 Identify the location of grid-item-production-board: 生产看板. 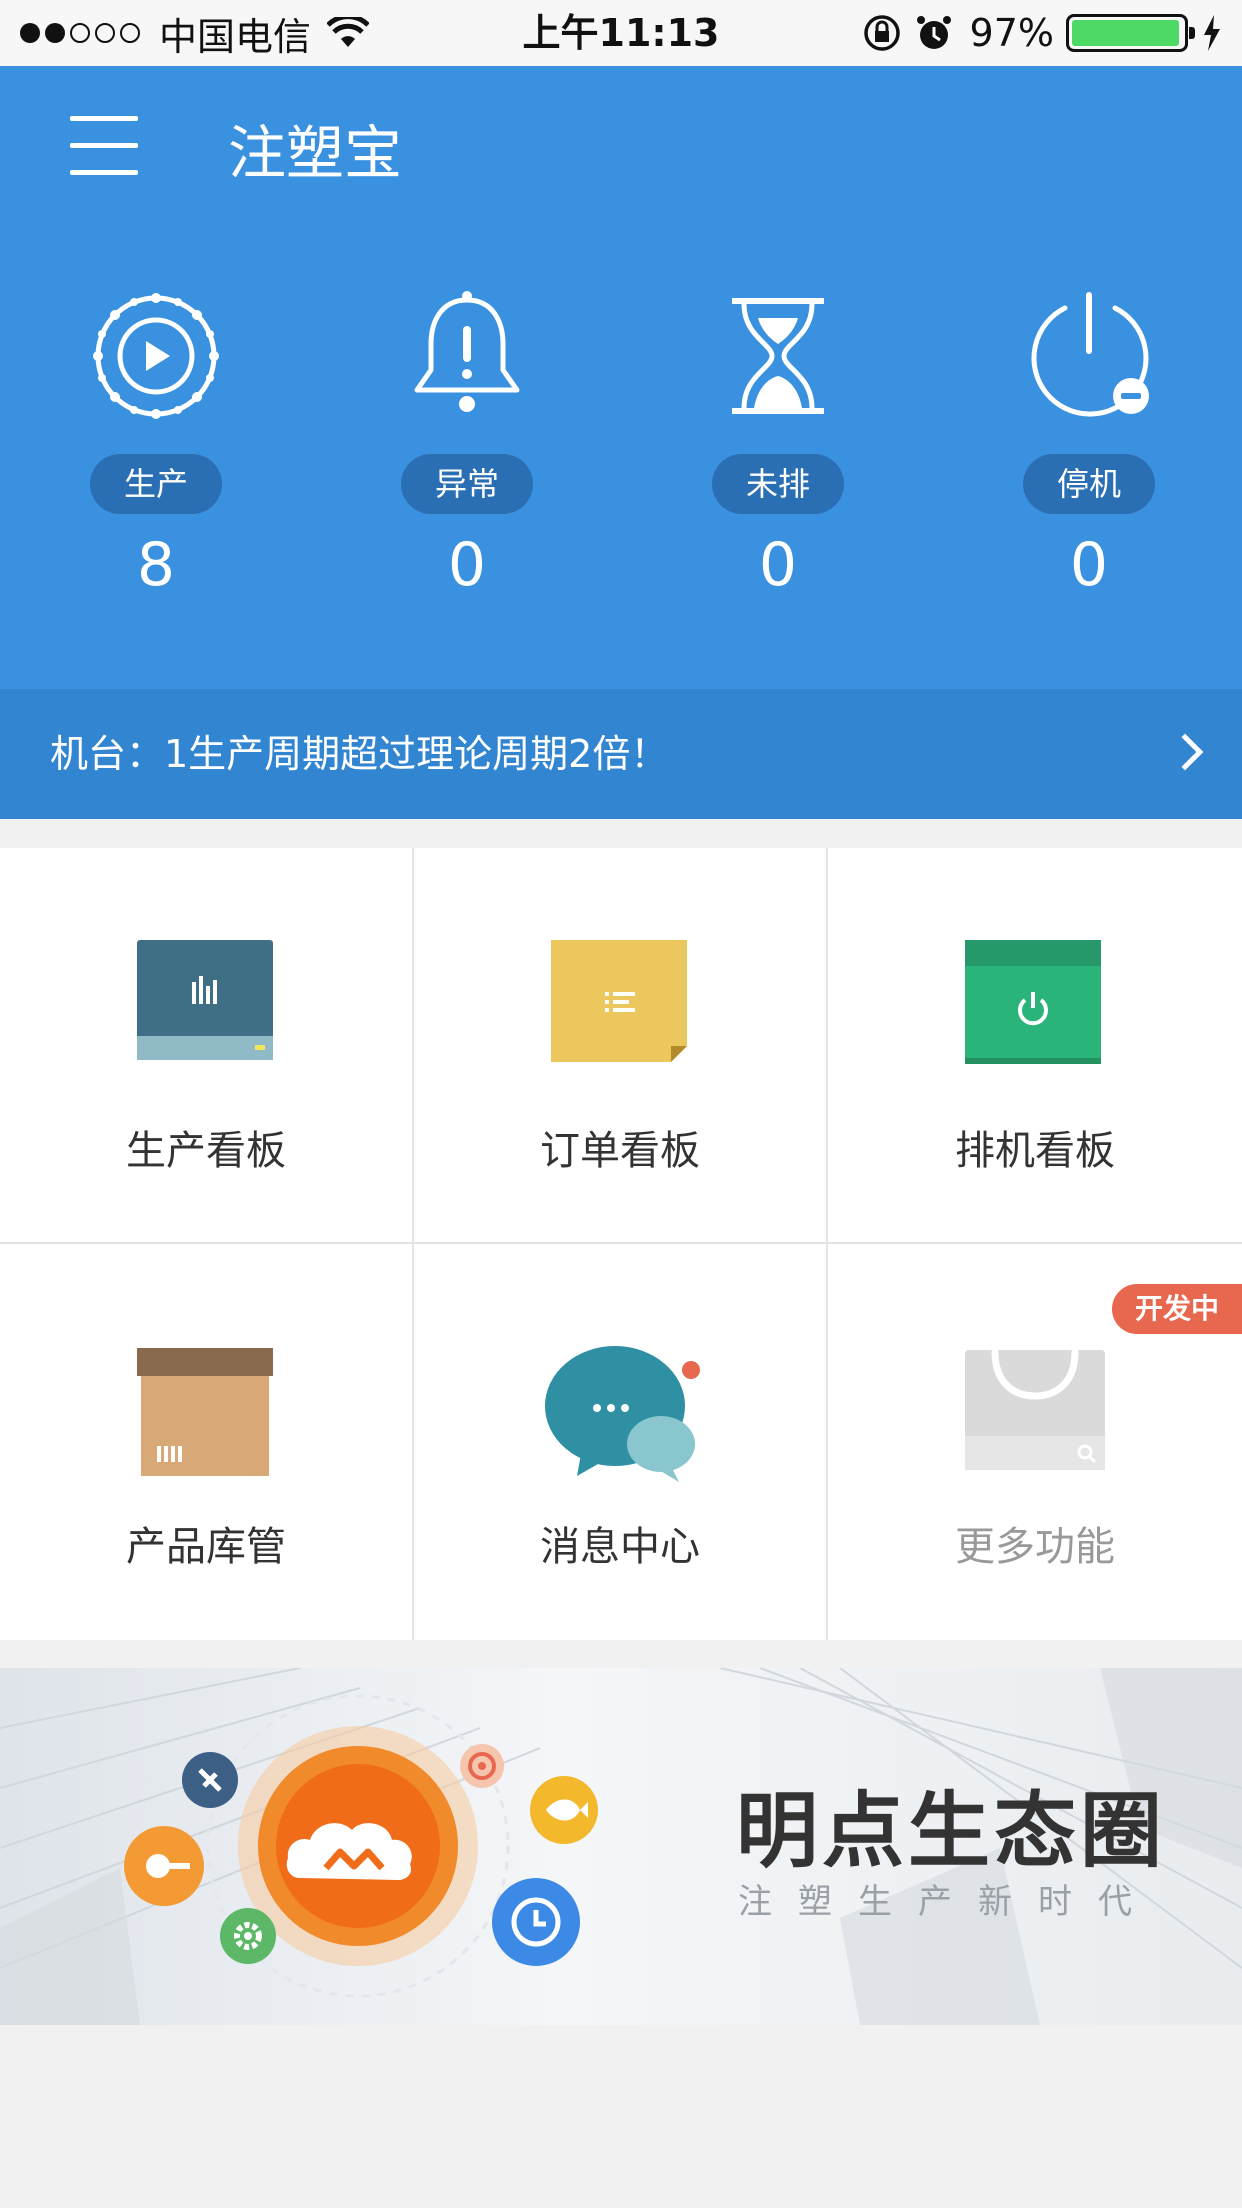
(207, 1046).